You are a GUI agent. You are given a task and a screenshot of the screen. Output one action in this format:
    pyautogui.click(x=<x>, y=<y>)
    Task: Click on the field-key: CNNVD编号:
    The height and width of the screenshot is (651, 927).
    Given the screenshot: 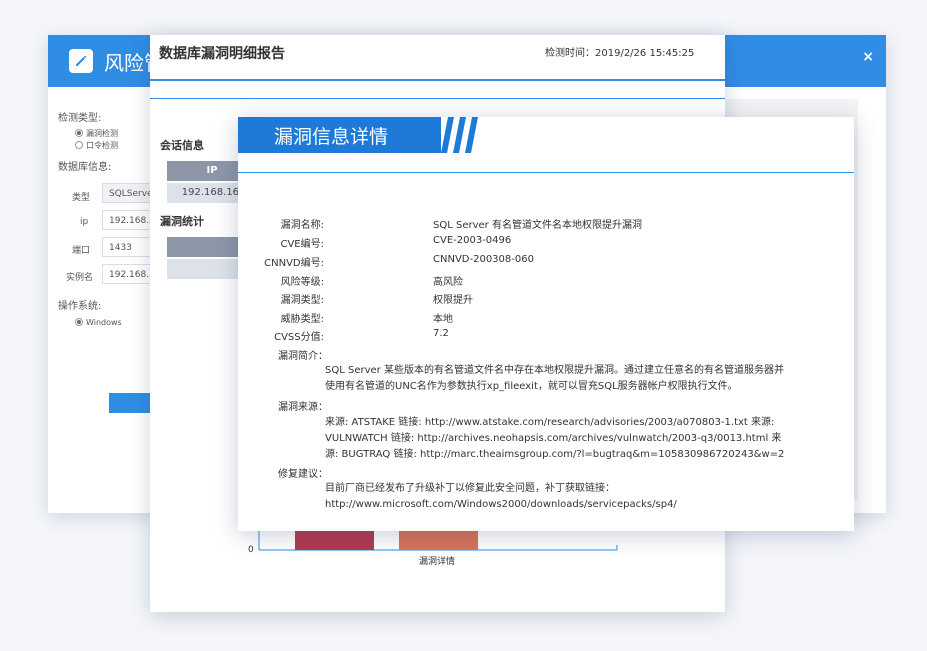 What is the action you would take?
    pyautogui.click(x=294, y=263)
    